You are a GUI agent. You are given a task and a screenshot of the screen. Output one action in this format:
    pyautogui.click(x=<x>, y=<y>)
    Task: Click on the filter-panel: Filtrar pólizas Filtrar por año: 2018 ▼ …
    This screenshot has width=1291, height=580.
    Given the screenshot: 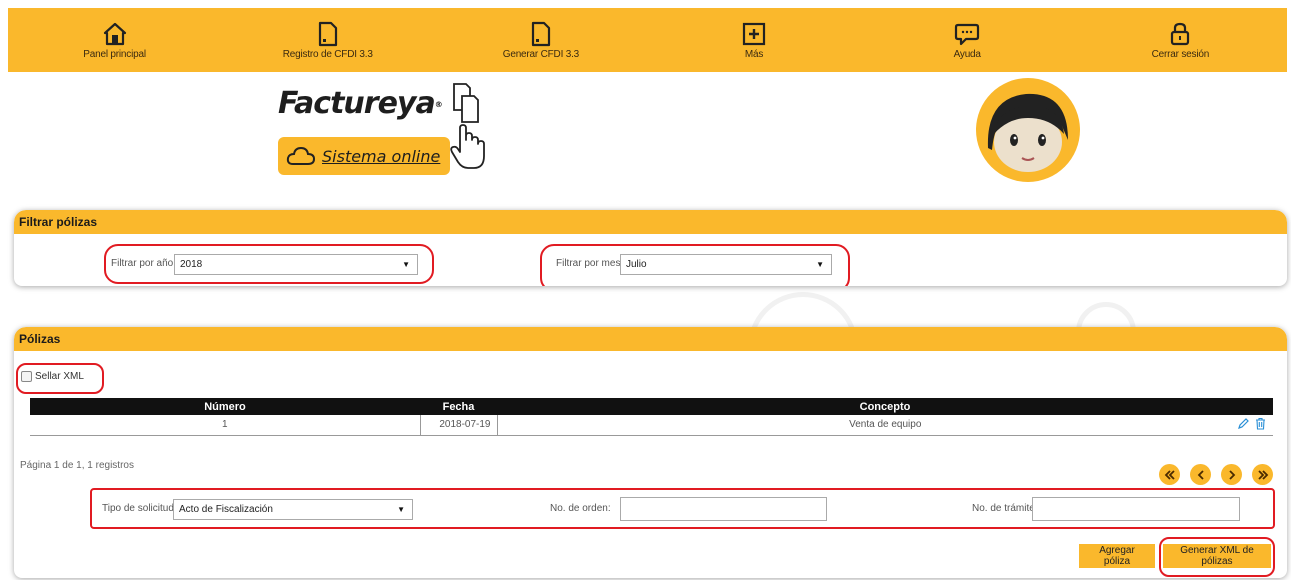 What is the action you would take?
    pyautogui.click(x=650, y=248)
    